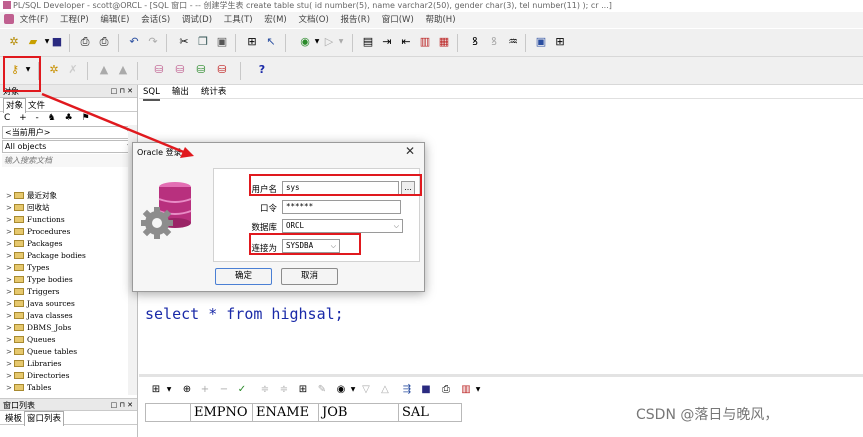  What do you see at coordinates (187, 390) in the screenshot?
I see `lock-icon: ⊕` at bounding box center [187, 390].